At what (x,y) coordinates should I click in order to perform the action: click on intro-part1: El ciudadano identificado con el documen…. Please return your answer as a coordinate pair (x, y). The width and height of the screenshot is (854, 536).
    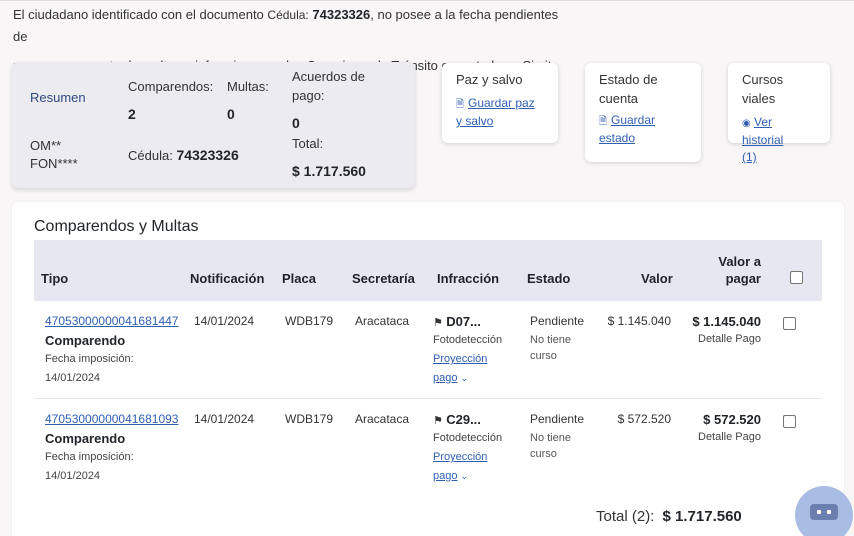
    Looking at the image, I should click on (140, 14).